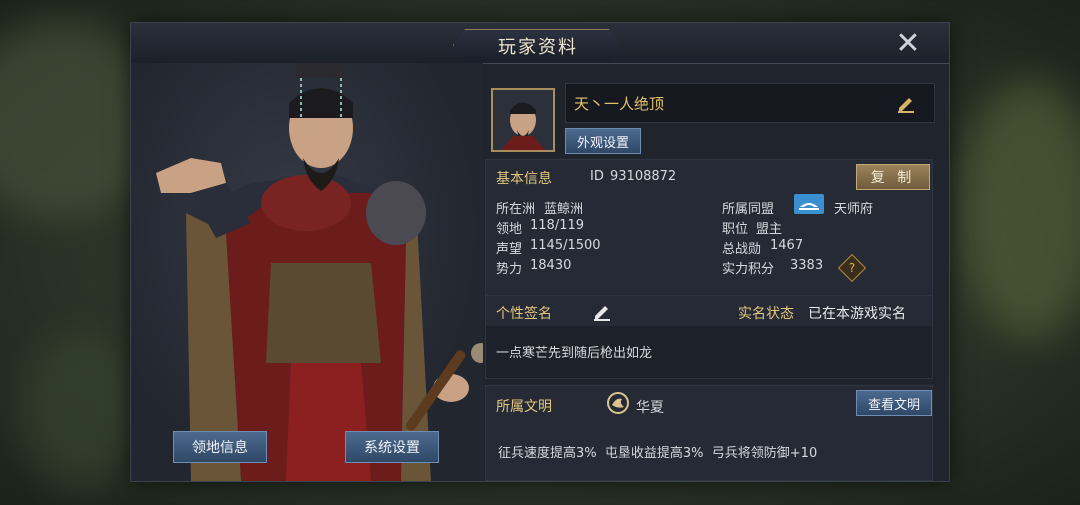 The height and width of the screenshot is (505, 1080). What do you see at coordinates (551, 265) in the screenshot?
I see `power-value: 18430` at bounding box center [551, 265].